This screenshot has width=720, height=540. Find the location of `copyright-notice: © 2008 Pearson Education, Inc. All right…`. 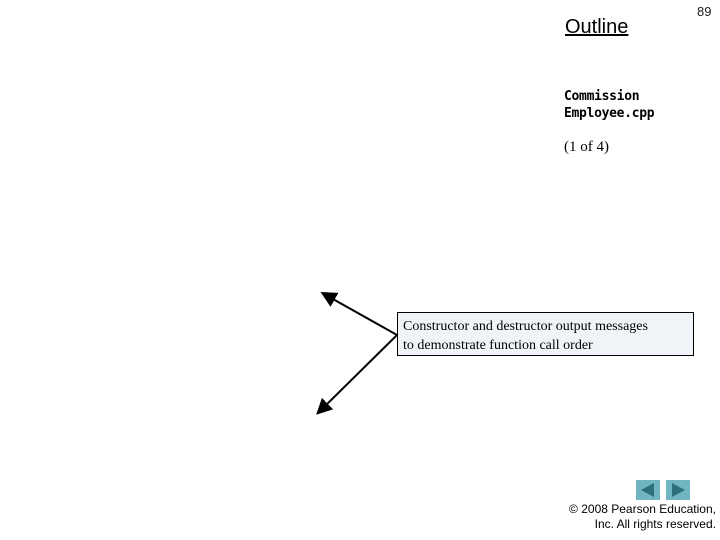

copyright-notice: © 2008 Pearson Education, Inc. All right… is located at coordinates (642, 517).